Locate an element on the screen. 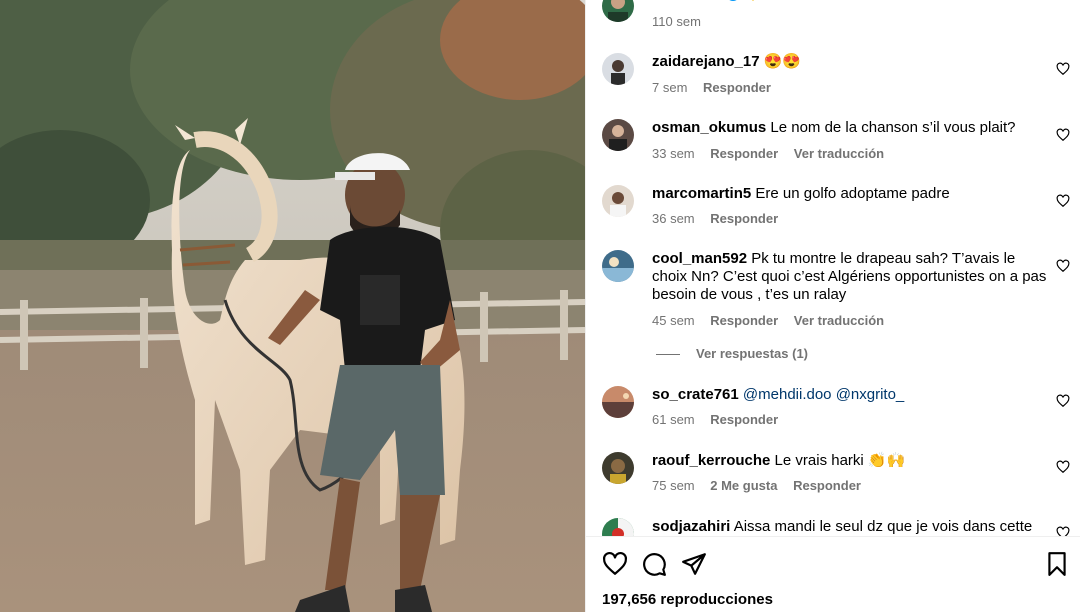 Image resolution: width=1080 pixels, height=612 pixels. comment-time: 110 sem is located at coordinates (676, 21).